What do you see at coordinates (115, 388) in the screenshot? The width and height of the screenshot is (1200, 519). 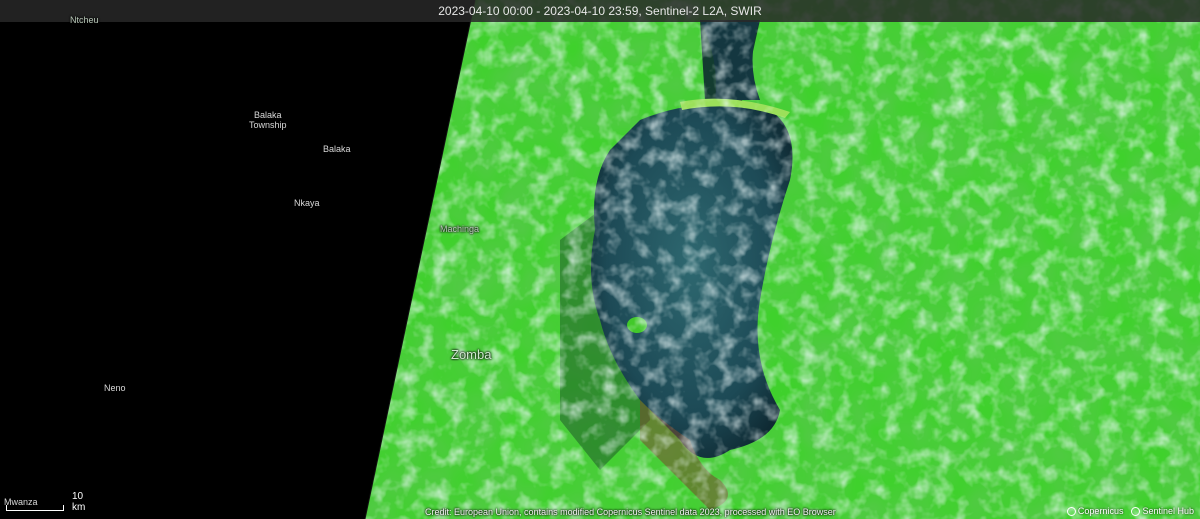 I see `place-label-neno: Neno` at bounding box center [115, 388].